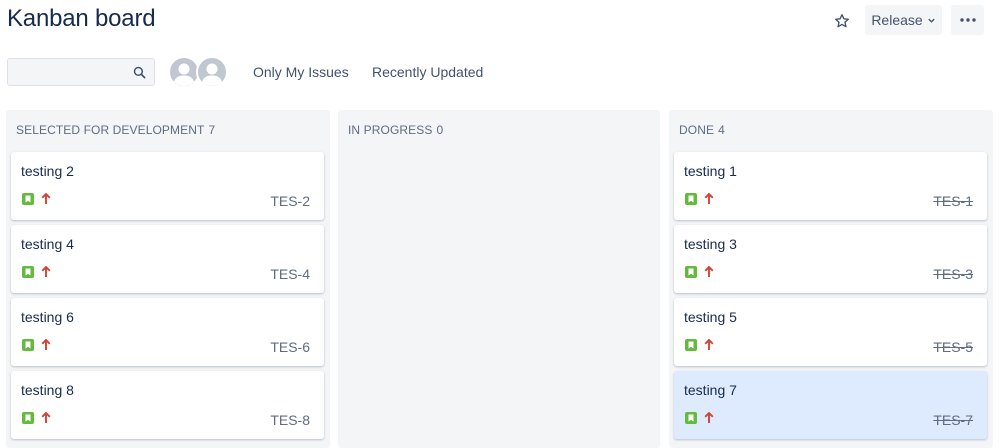 The image size is (999, 448). I want to click on column-header: DONE 4, so click(702, 130).